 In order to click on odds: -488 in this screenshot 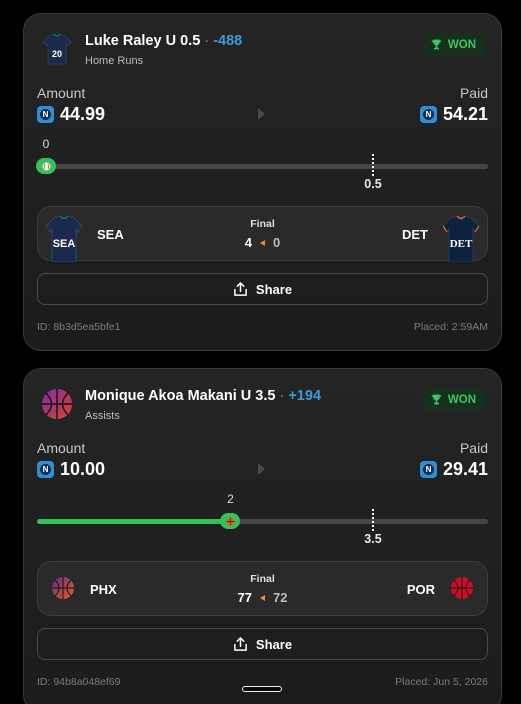, I will do `click(228, 41)`.